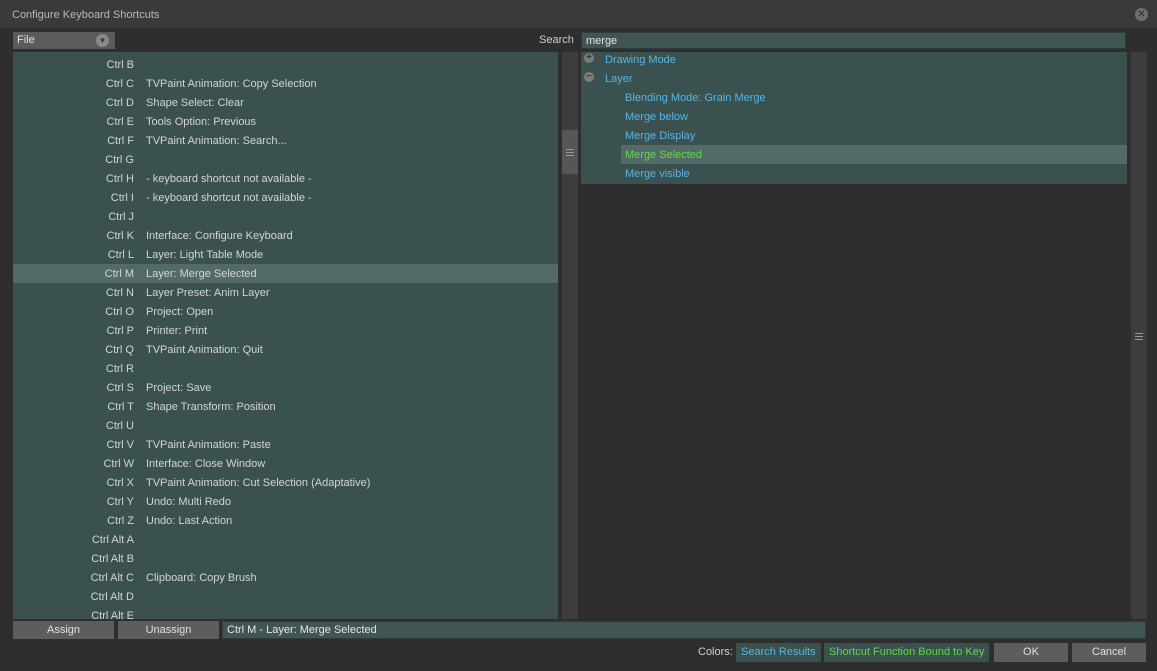 The height and width of the screenshot is (671, 1157). What do you see at coordinates (211, 407) in the screenshot?
I see `shortcut-function: Shape Transform: Position` at bounding box center [211, 407].